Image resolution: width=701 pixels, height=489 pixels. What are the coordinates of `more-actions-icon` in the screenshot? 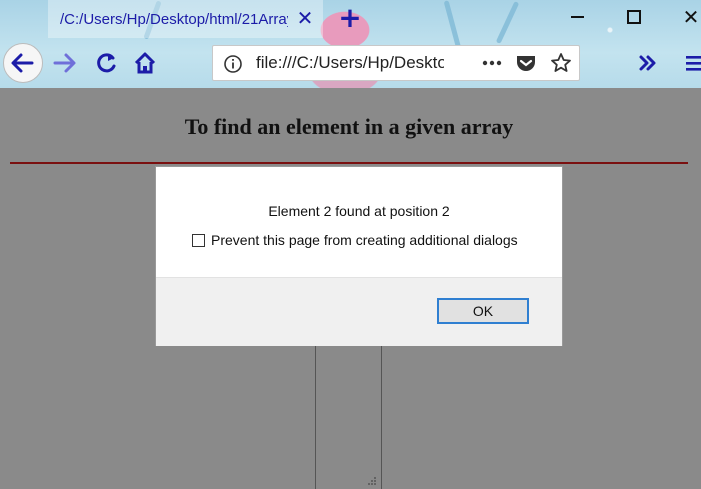 It's located at (492, 63).